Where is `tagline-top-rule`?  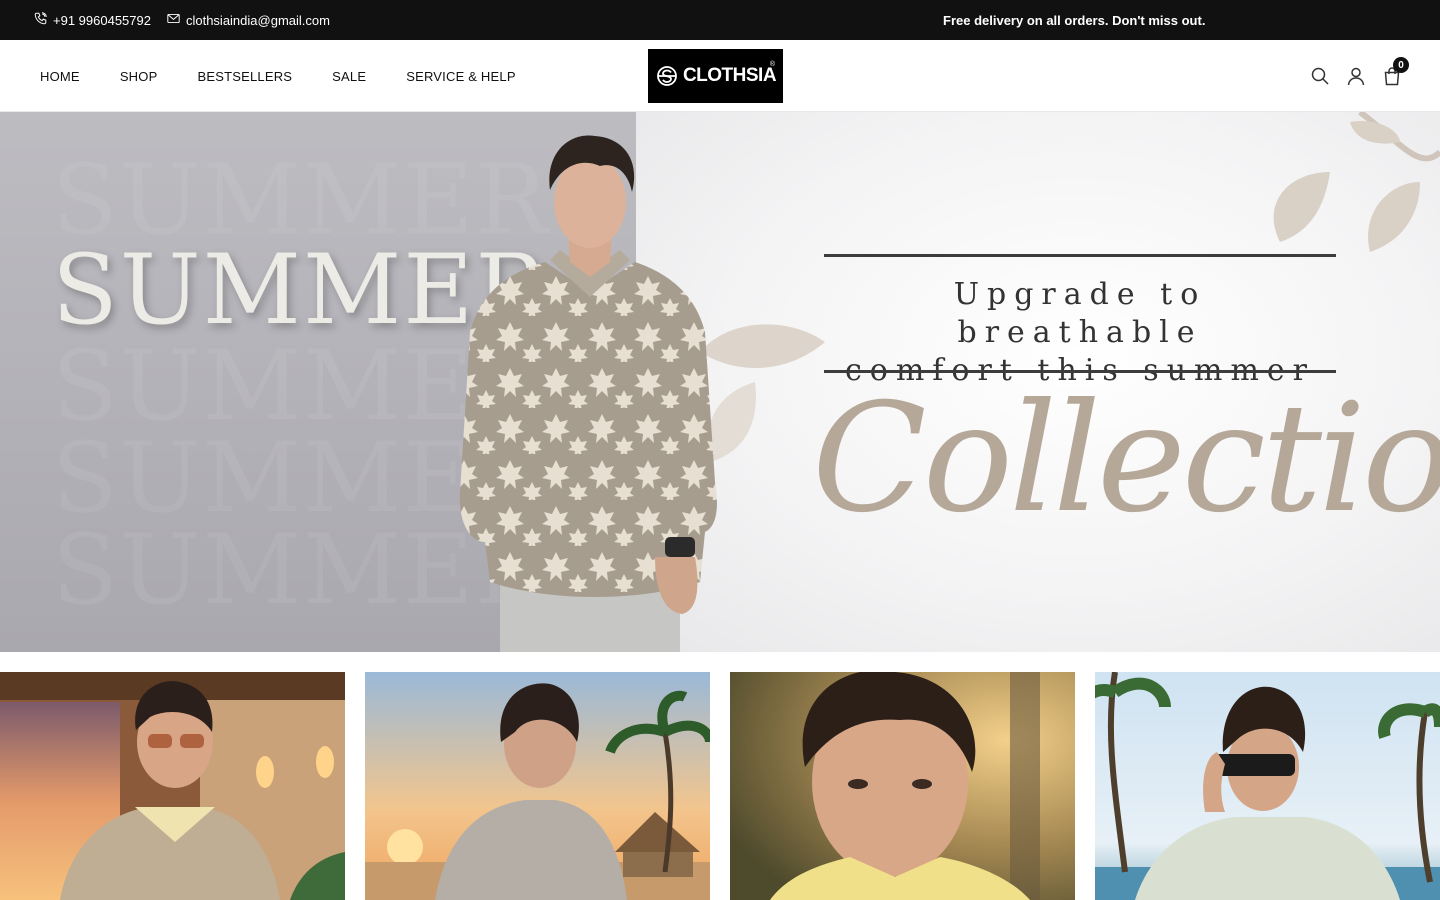 tagline-top-rule is located at coordinates (1080, 255).